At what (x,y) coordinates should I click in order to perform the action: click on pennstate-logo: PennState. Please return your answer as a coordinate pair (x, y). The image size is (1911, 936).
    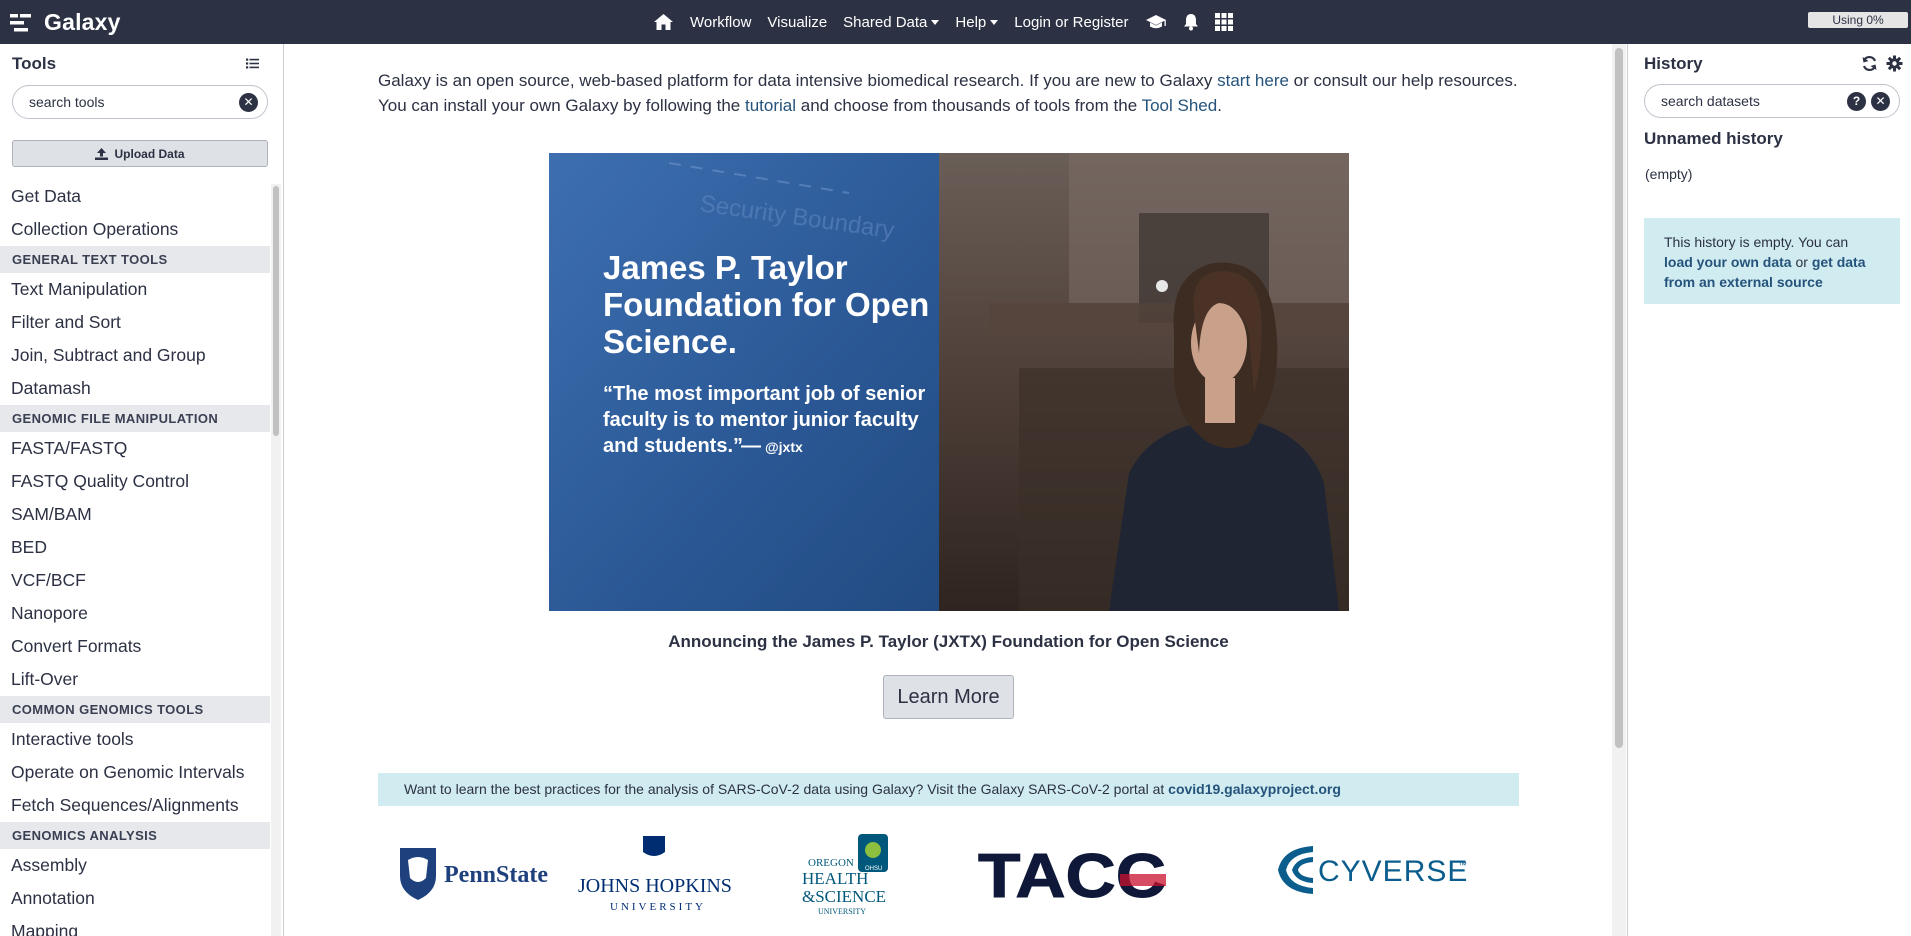
    Looking at the image, I should click on (474, 874).